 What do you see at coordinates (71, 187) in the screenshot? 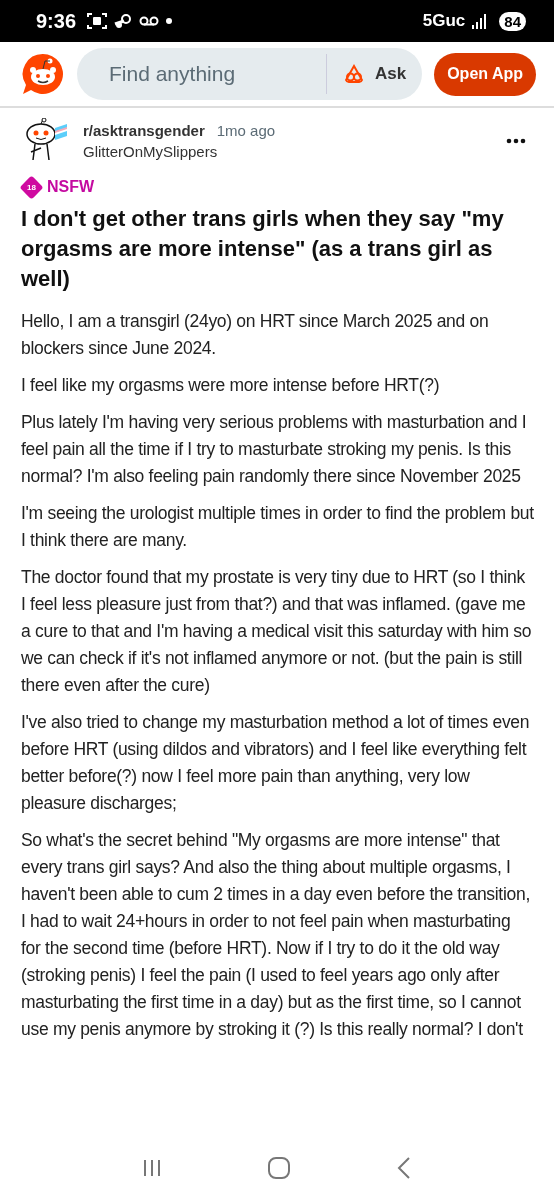
I see `nsfw-tag: NSFW` at bounding box center [71, 187].